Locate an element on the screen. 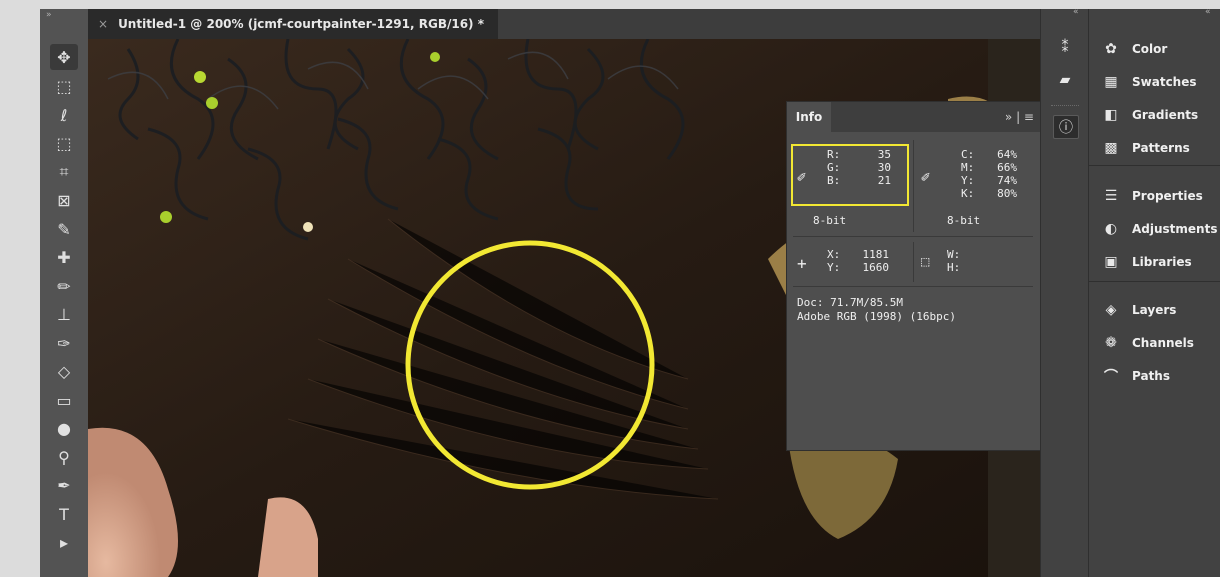 This screenshot has height=577, width=1220. c-label: C: is located at coordinates (968, 154).